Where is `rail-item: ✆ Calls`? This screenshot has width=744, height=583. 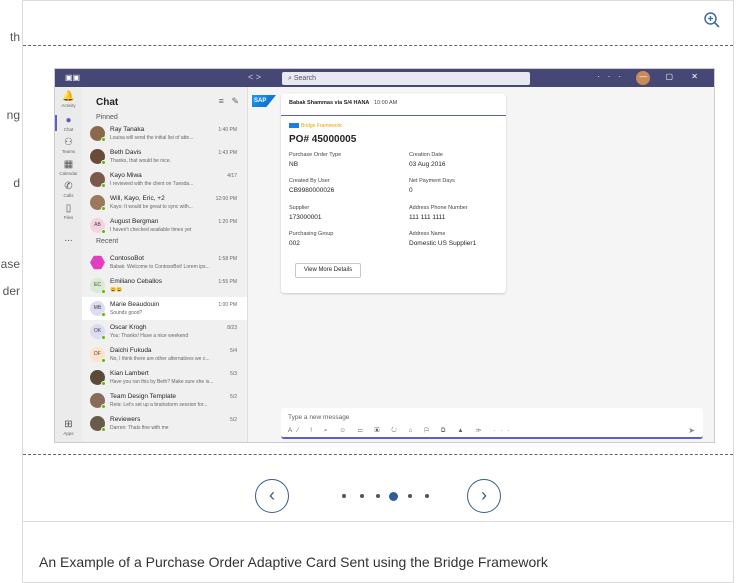 rail-item: ✆ Calls is located at coordinates (68, 189).